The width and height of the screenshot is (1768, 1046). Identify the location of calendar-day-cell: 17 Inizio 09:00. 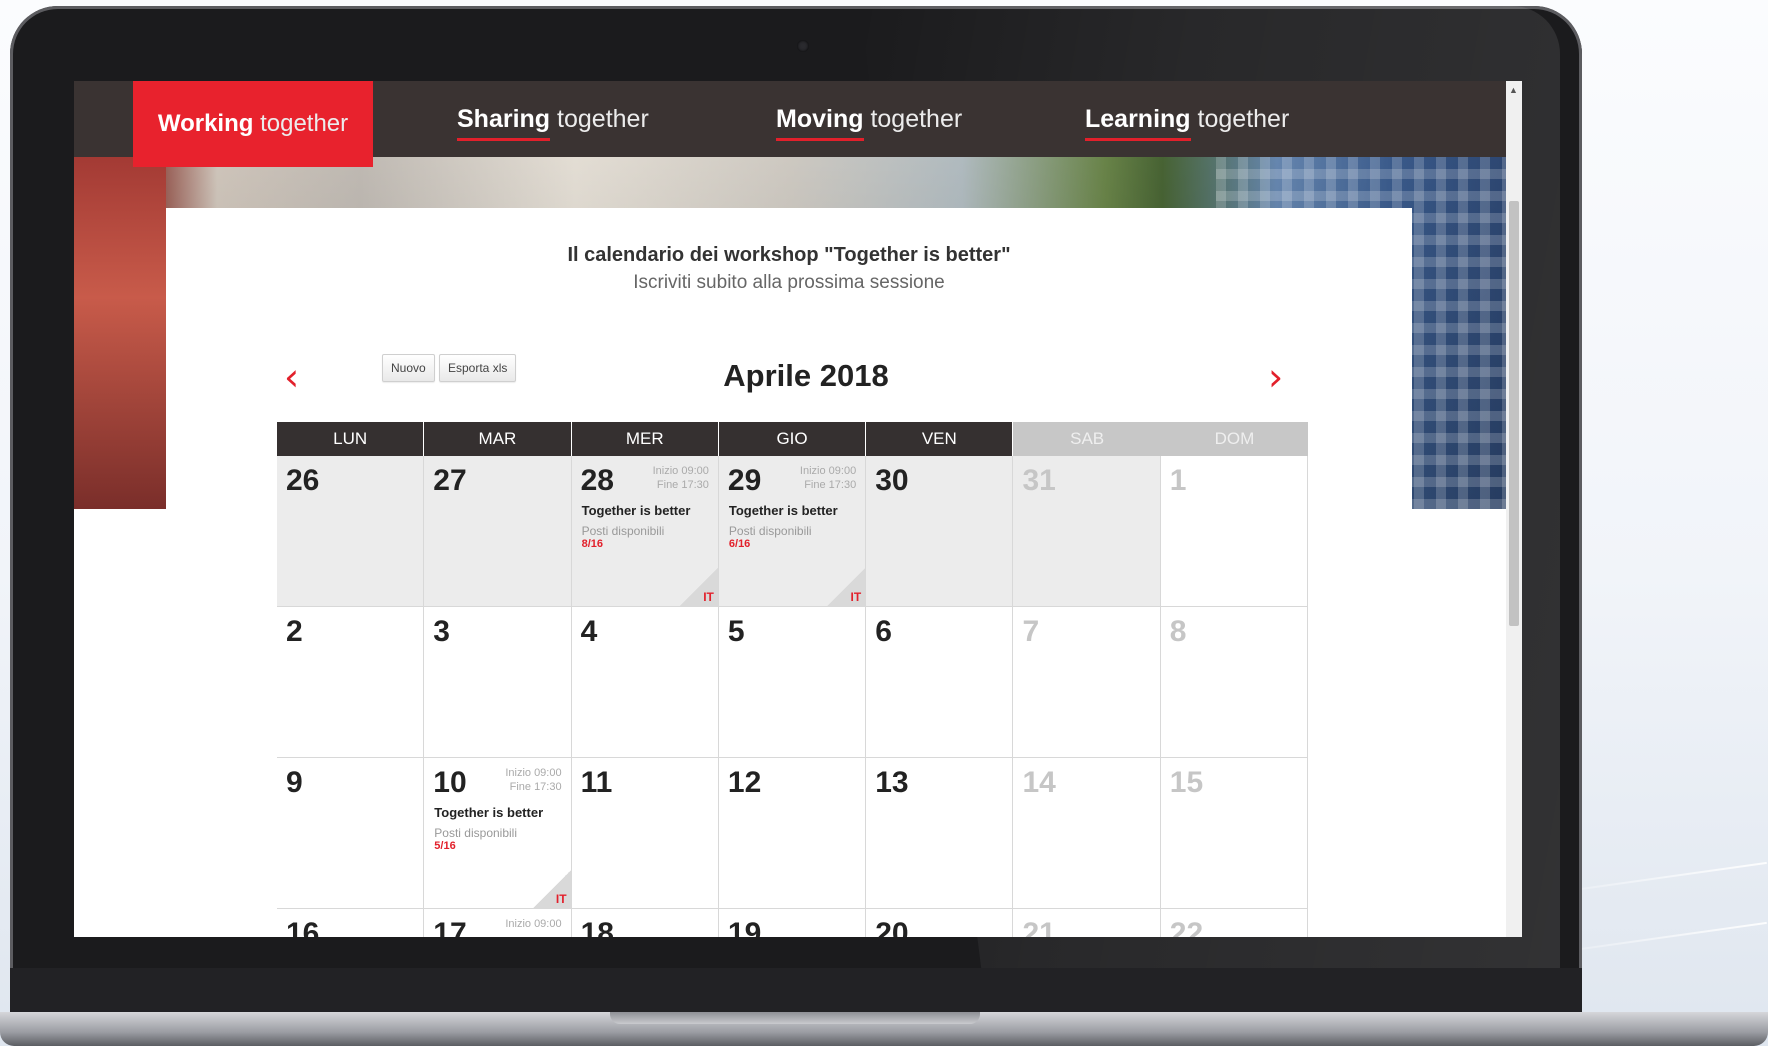
(498, 923).